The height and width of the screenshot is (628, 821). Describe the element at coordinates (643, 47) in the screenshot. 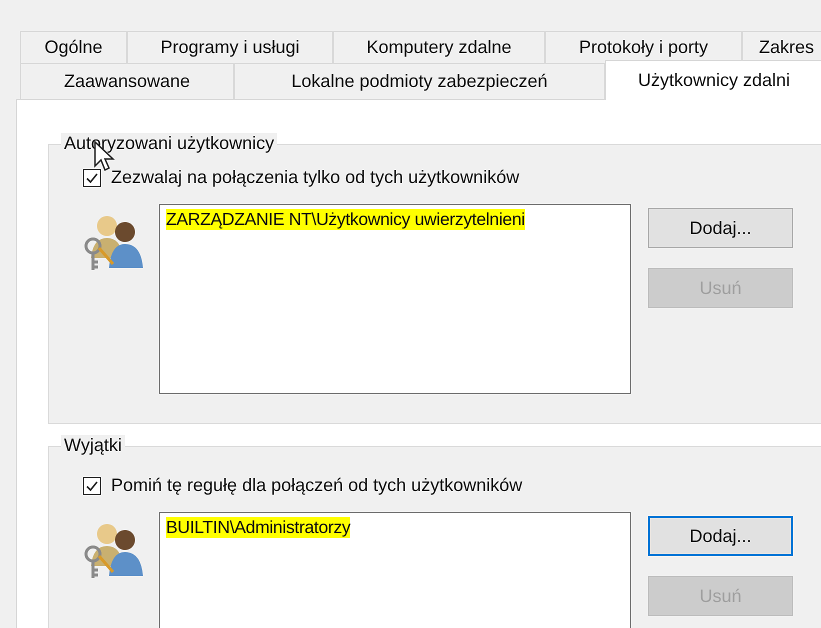

I see `tab: Protokoły i porty` at that location.